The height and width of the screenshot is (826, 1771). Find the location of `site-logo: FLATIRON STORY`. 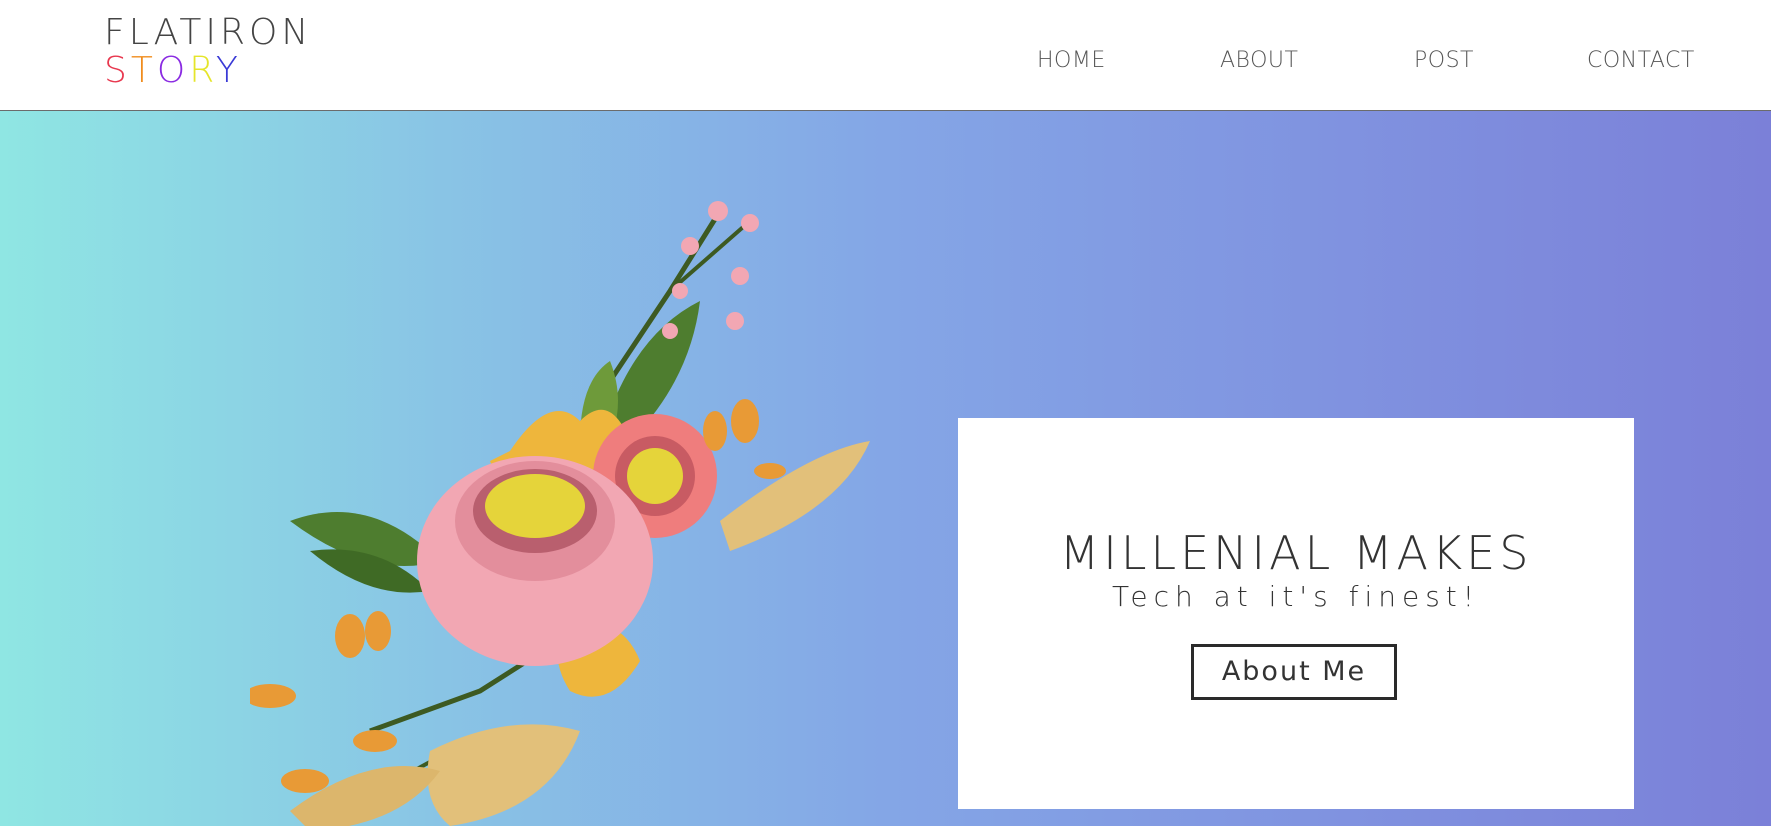

site-logo: FLATIRON STORY is located at coordinates (208, 52).